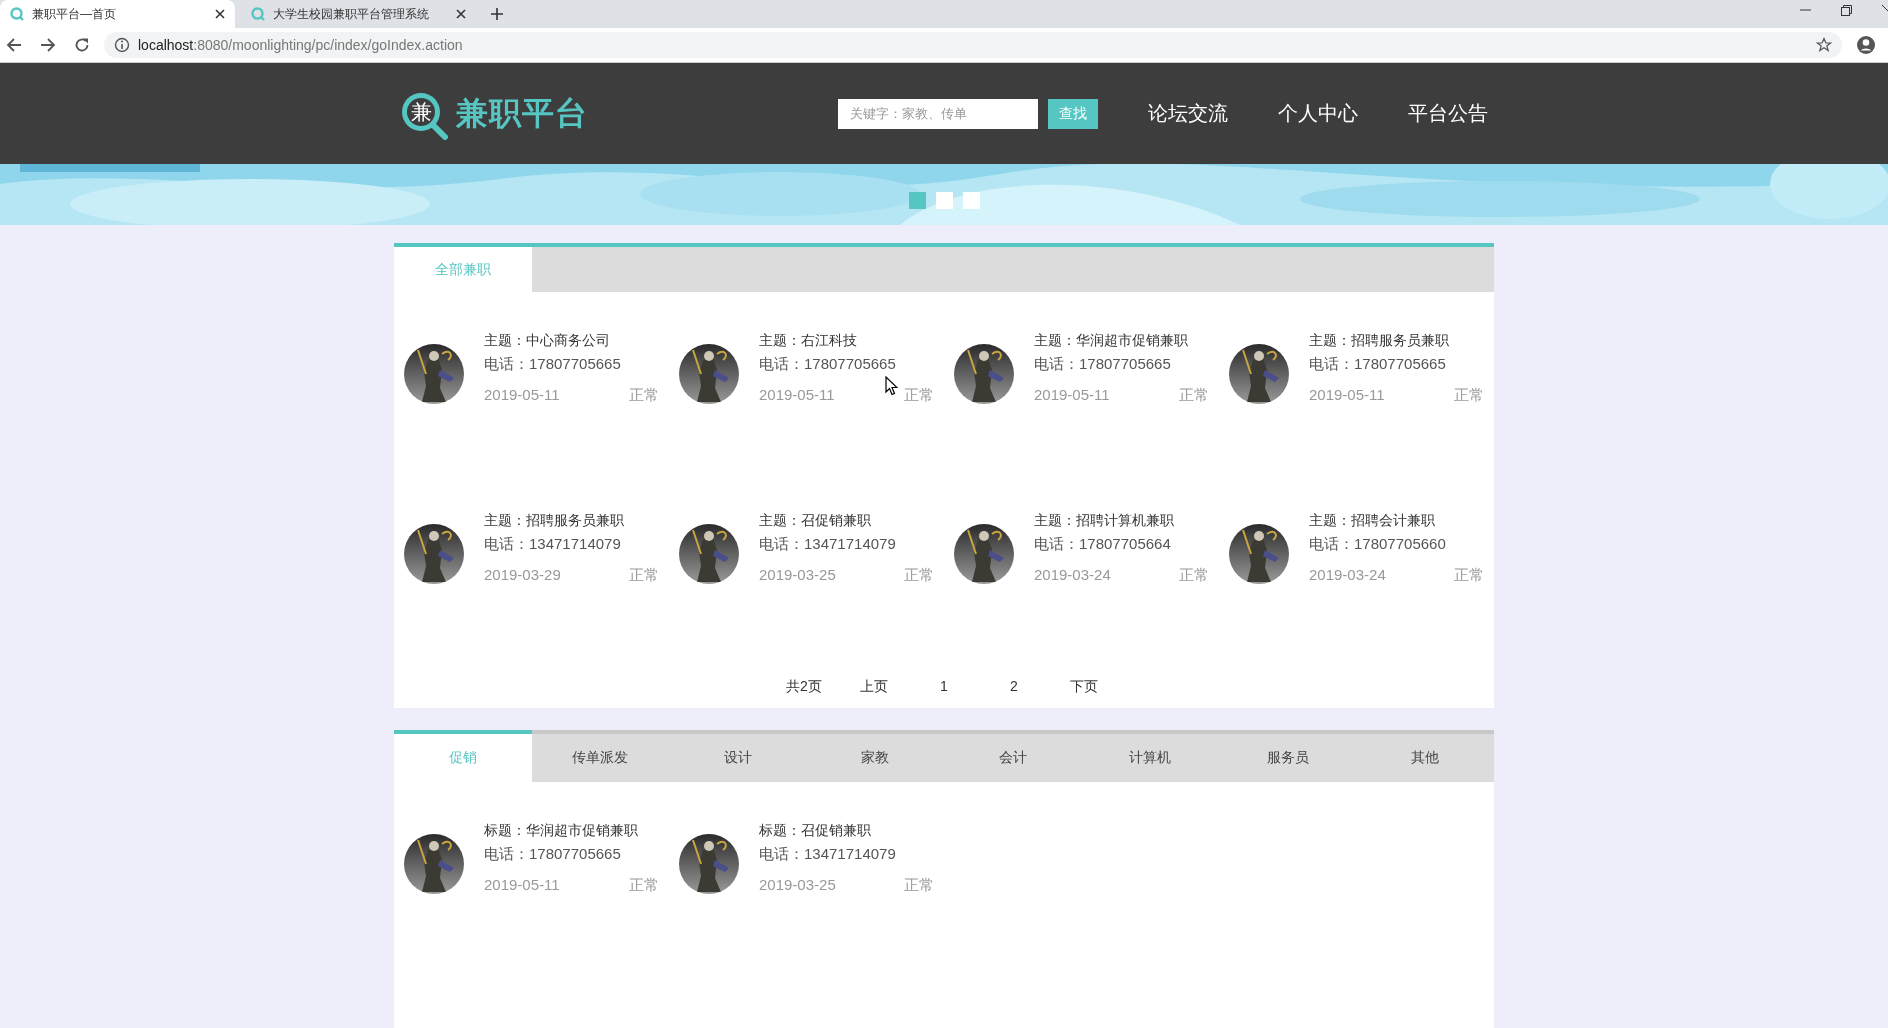  Describe the element at coordinates (1318, 113) in the screenshot. I see `nav-link: 个人中心` at that location.